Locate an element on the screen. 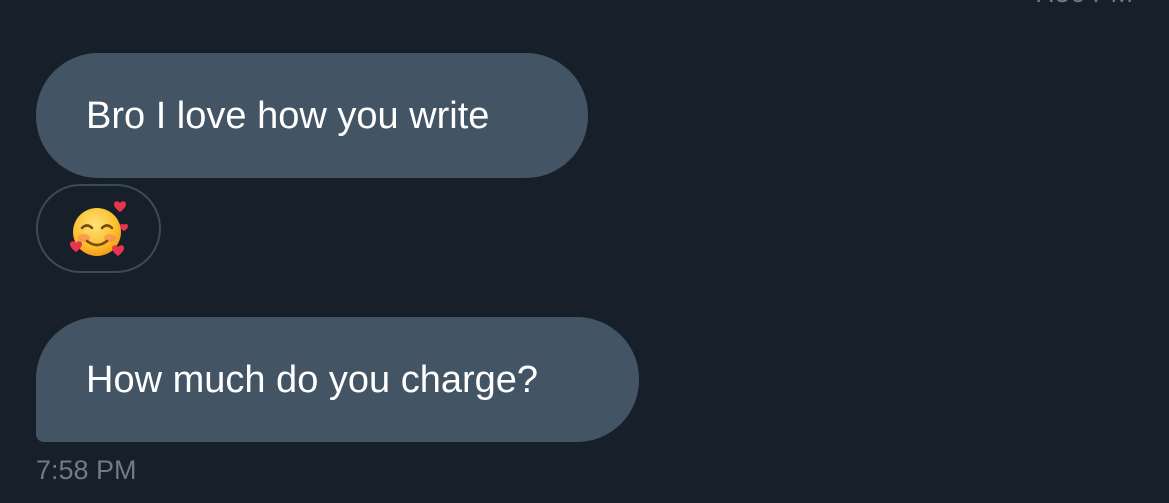  message-text: Bro I love how you write is located at coordinates (288, 115).